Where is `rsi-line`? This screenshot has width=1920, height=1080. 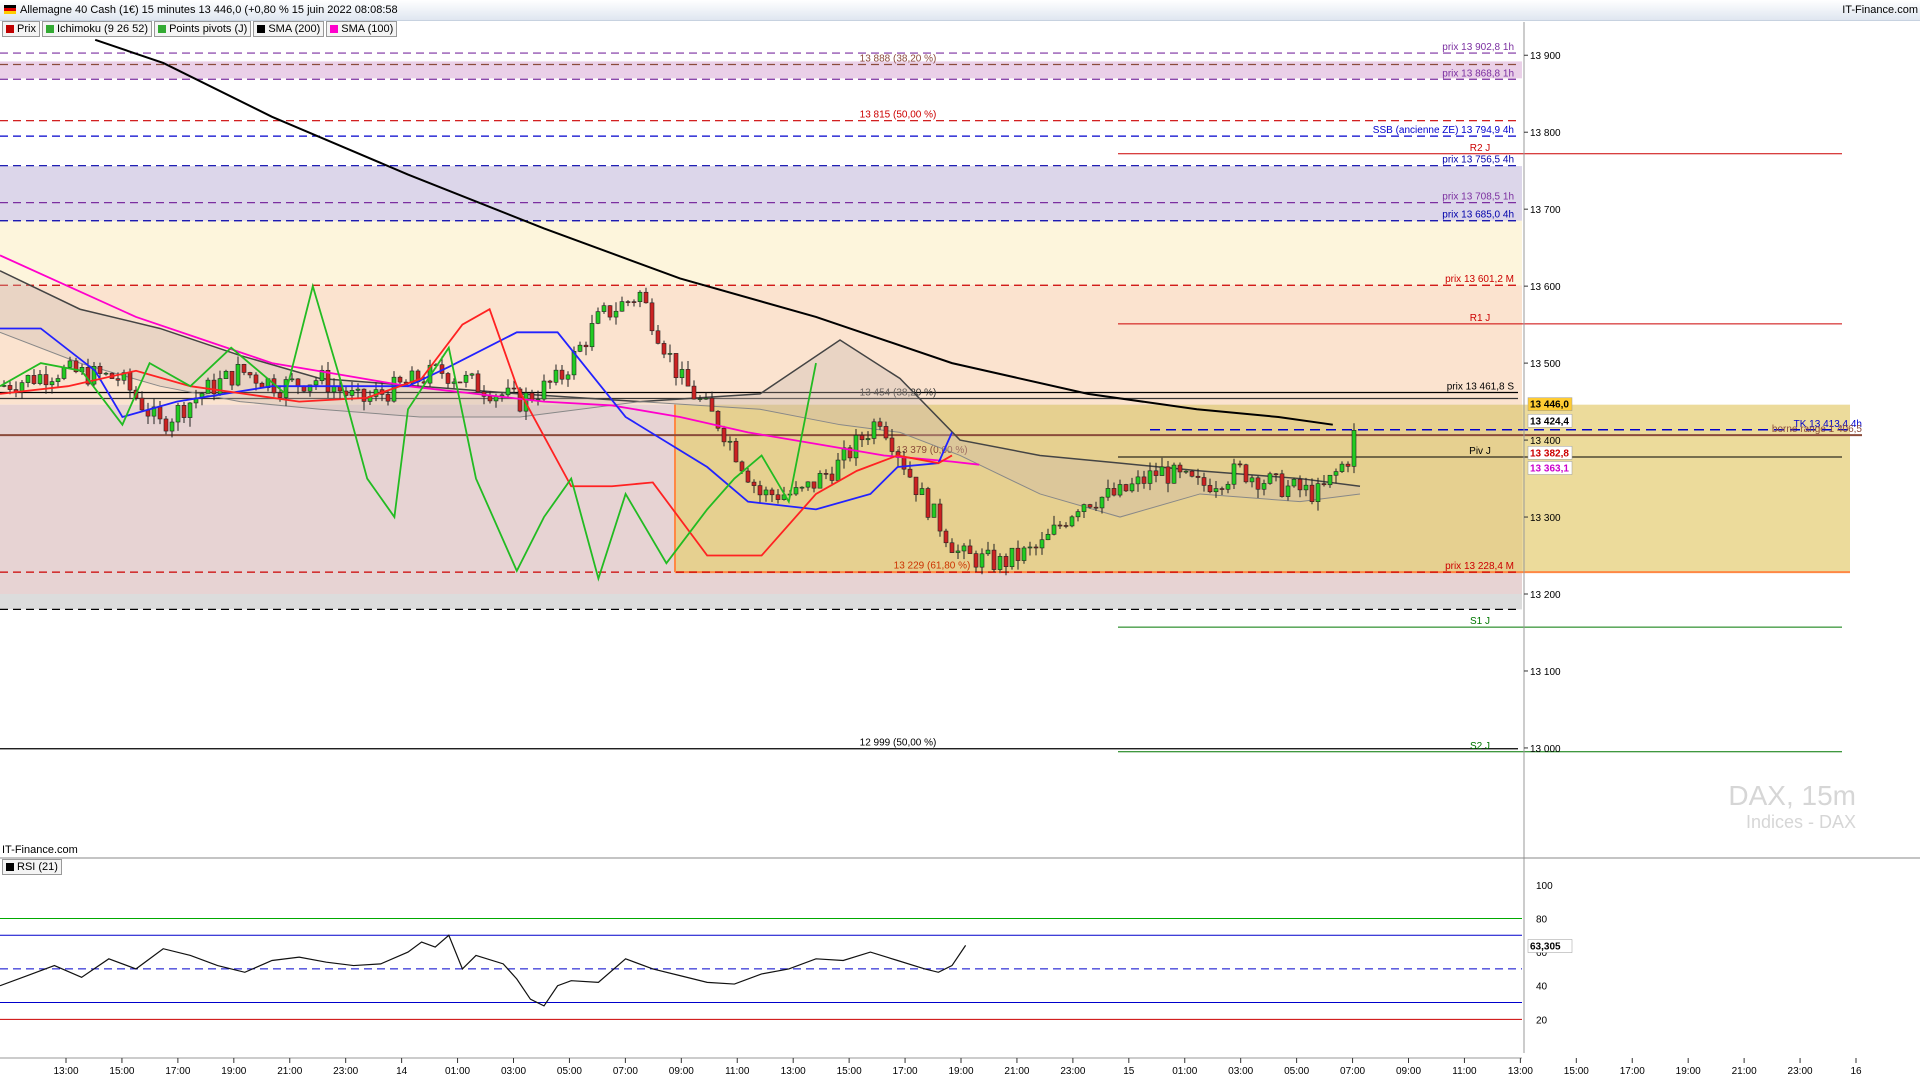
rsi-line is located at coordinates (483, 970).